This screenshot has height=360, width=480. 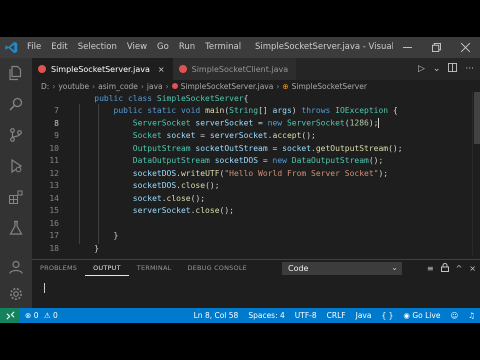 What do you see at coordinates (54, 235) in the screenshot?
I see `line-number: 17` at bounding box center [54, 235].